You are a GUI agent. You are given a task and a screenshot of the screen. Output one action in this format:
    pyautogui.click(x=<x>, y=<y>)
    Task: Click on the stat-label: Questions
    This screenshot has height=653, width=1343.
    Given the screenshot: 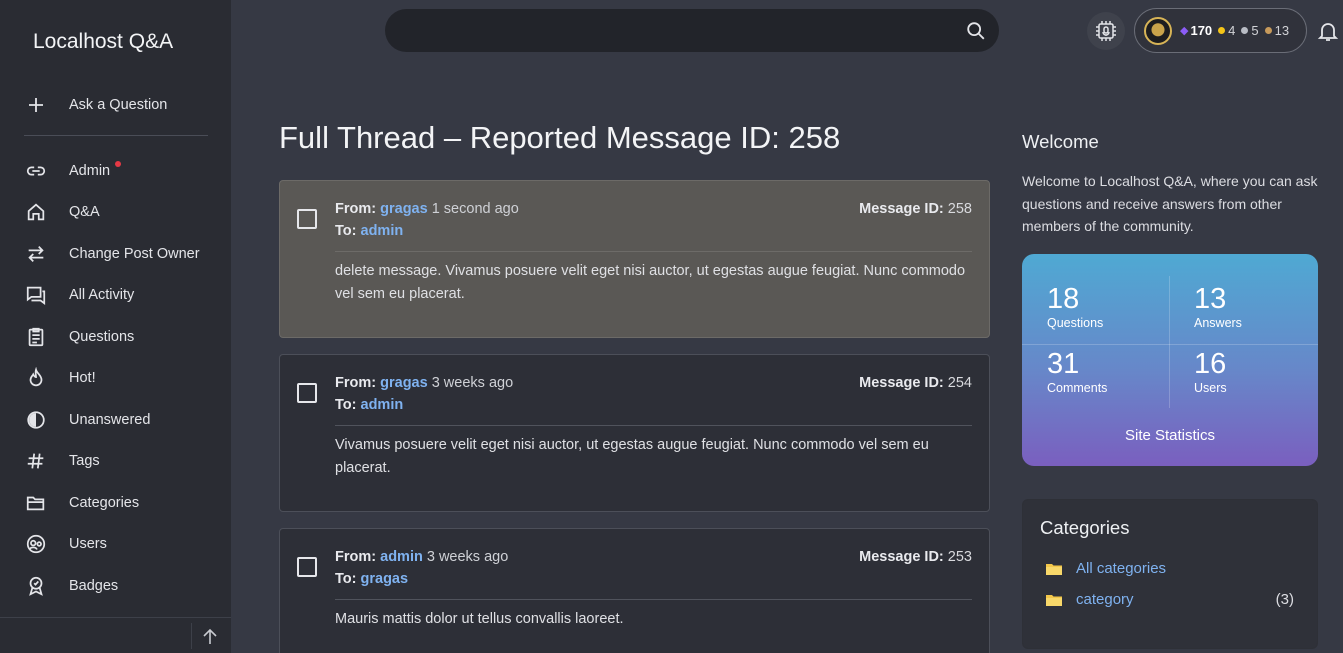 What is the action you would take?
    pyautogui.click(x=1075, y=323)
    